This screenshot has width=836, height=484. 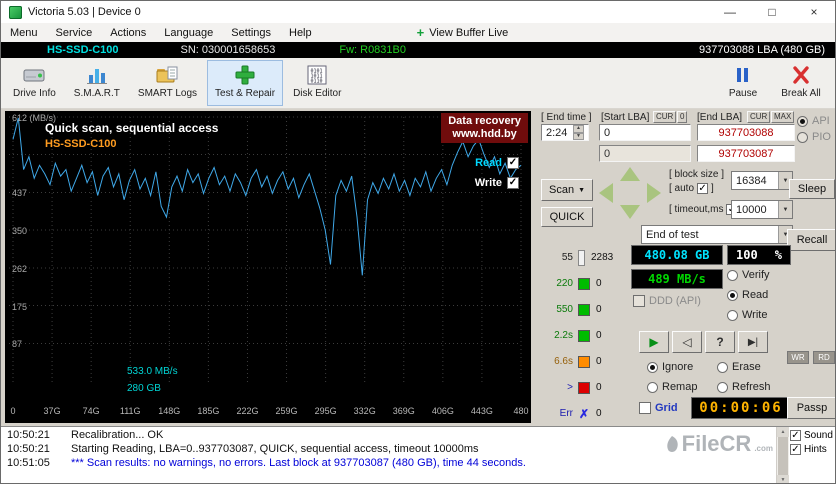 I want to click on hints-checkbox, so click(x=795, y=449).